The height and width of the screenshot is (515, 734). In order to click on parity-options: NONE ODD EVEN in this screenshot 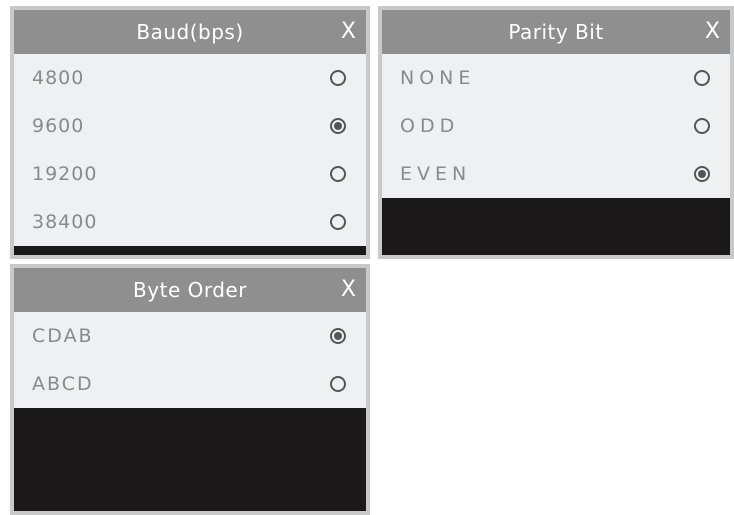, I will do `click(556, 126)`.